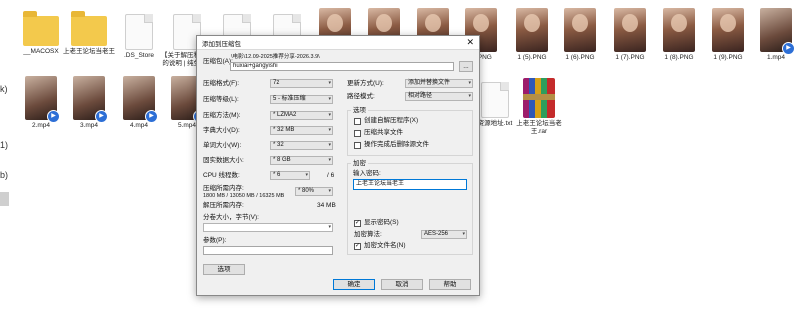 The image size is (800, 310). What do you see at coordinates (429, 83) in the screenshot?
I see `update-value: 添加并替换文件` at bounding box center [429, 83].